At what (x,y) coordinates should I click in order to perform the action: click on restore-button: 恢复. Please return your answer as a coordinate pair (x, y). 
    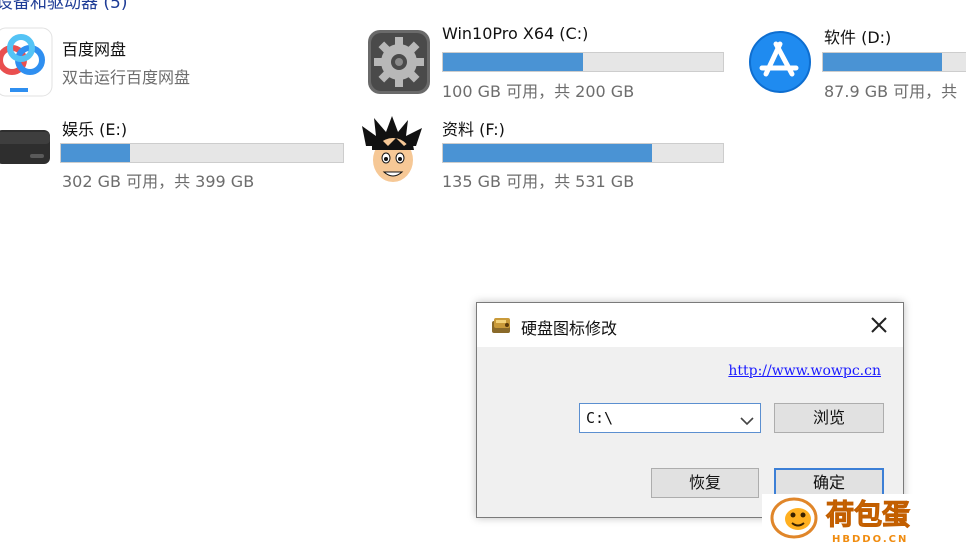
    Looking at the image, I should click on (705, 483).